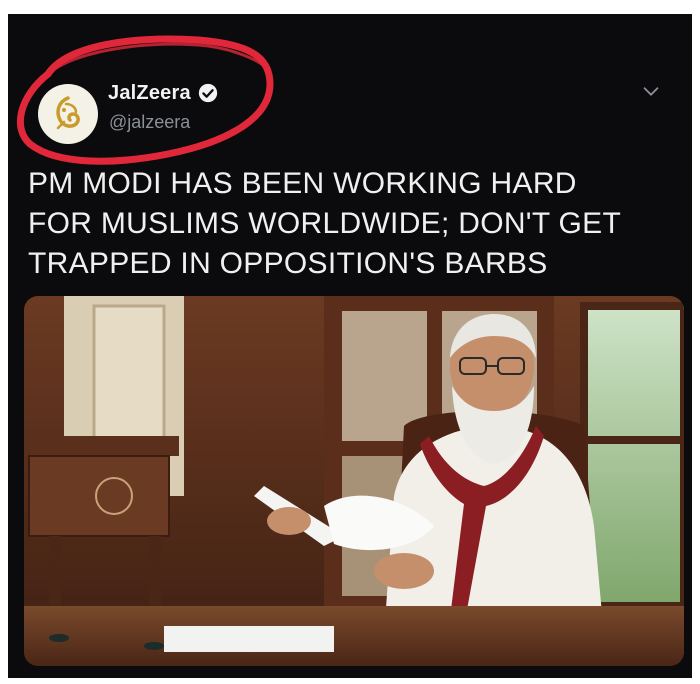 The width and height of the screenshot is (700, 684). Describe the element at coordinates (149, 122) in the screenshot. I see `author-handle: @jalzeera` at that location.